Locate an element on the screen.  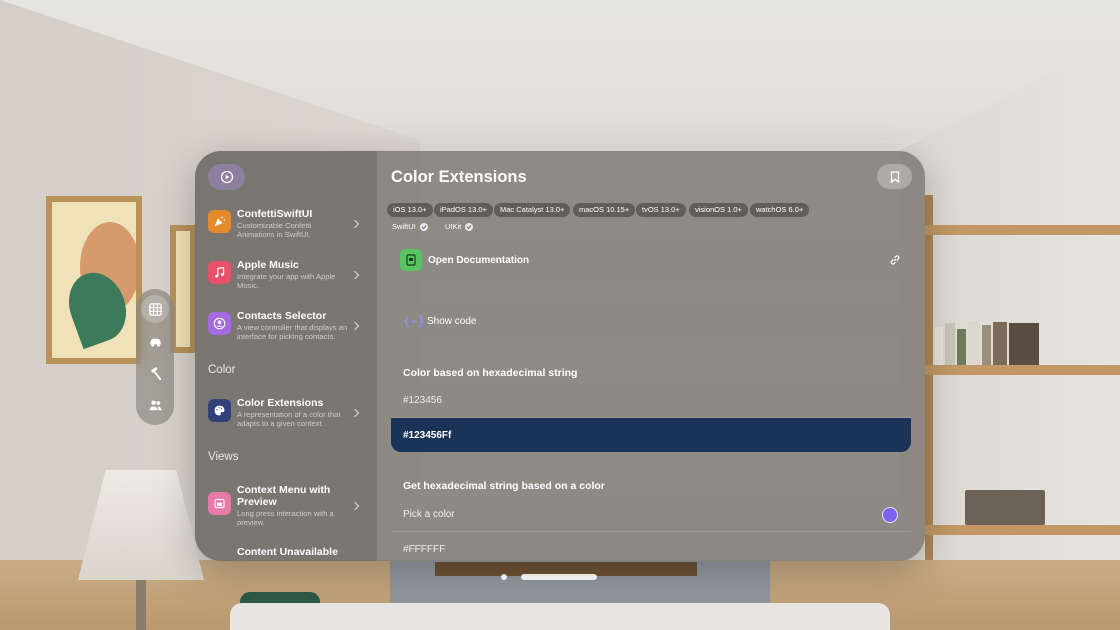
page-title: Color Extensions is located at coordinates (459, 177).